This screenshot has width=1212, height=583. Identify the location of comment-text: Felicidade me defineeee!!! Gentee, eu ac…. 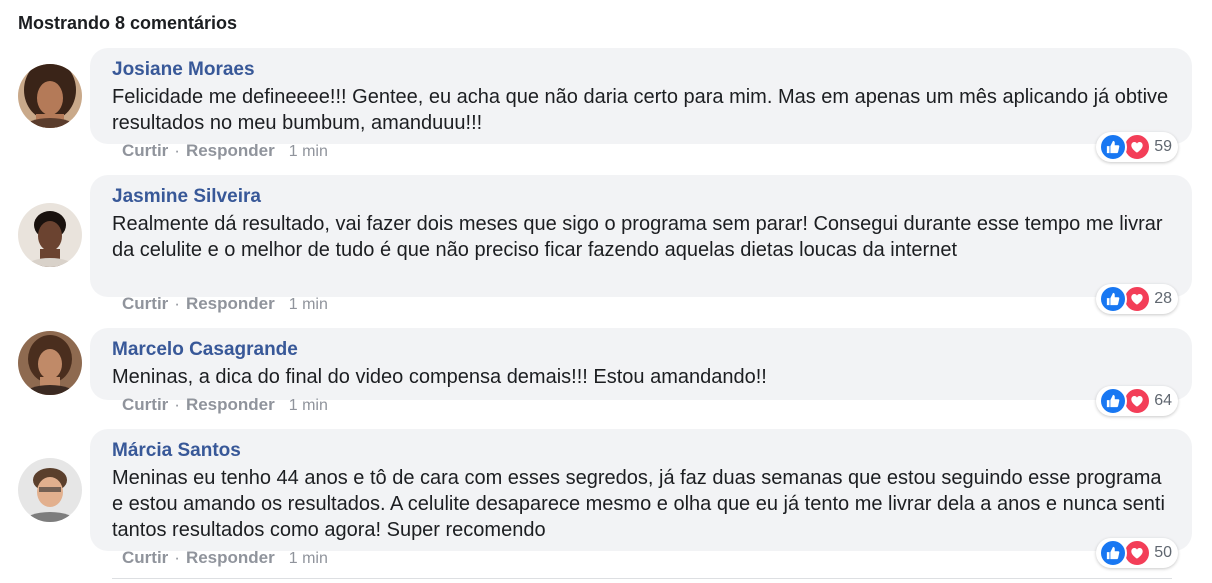
(640, 110).